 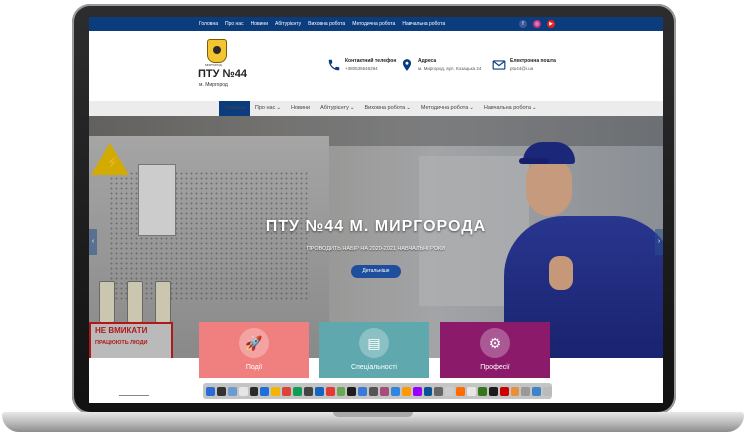 What do you see at coordinates (521, 68) in the screenshot?
I see `email-value: ptu44@i.ua` at bounding box center [521, 68].